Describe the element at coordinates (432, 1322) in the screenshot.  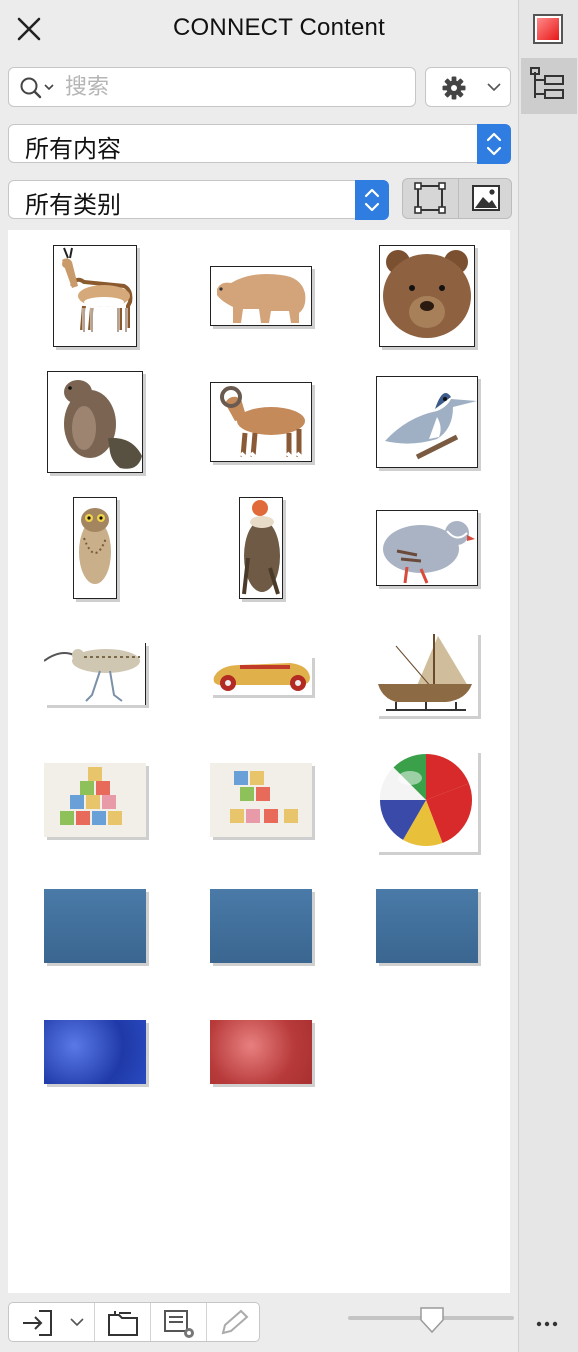
I see `zoom-slider-thumb` at that location.